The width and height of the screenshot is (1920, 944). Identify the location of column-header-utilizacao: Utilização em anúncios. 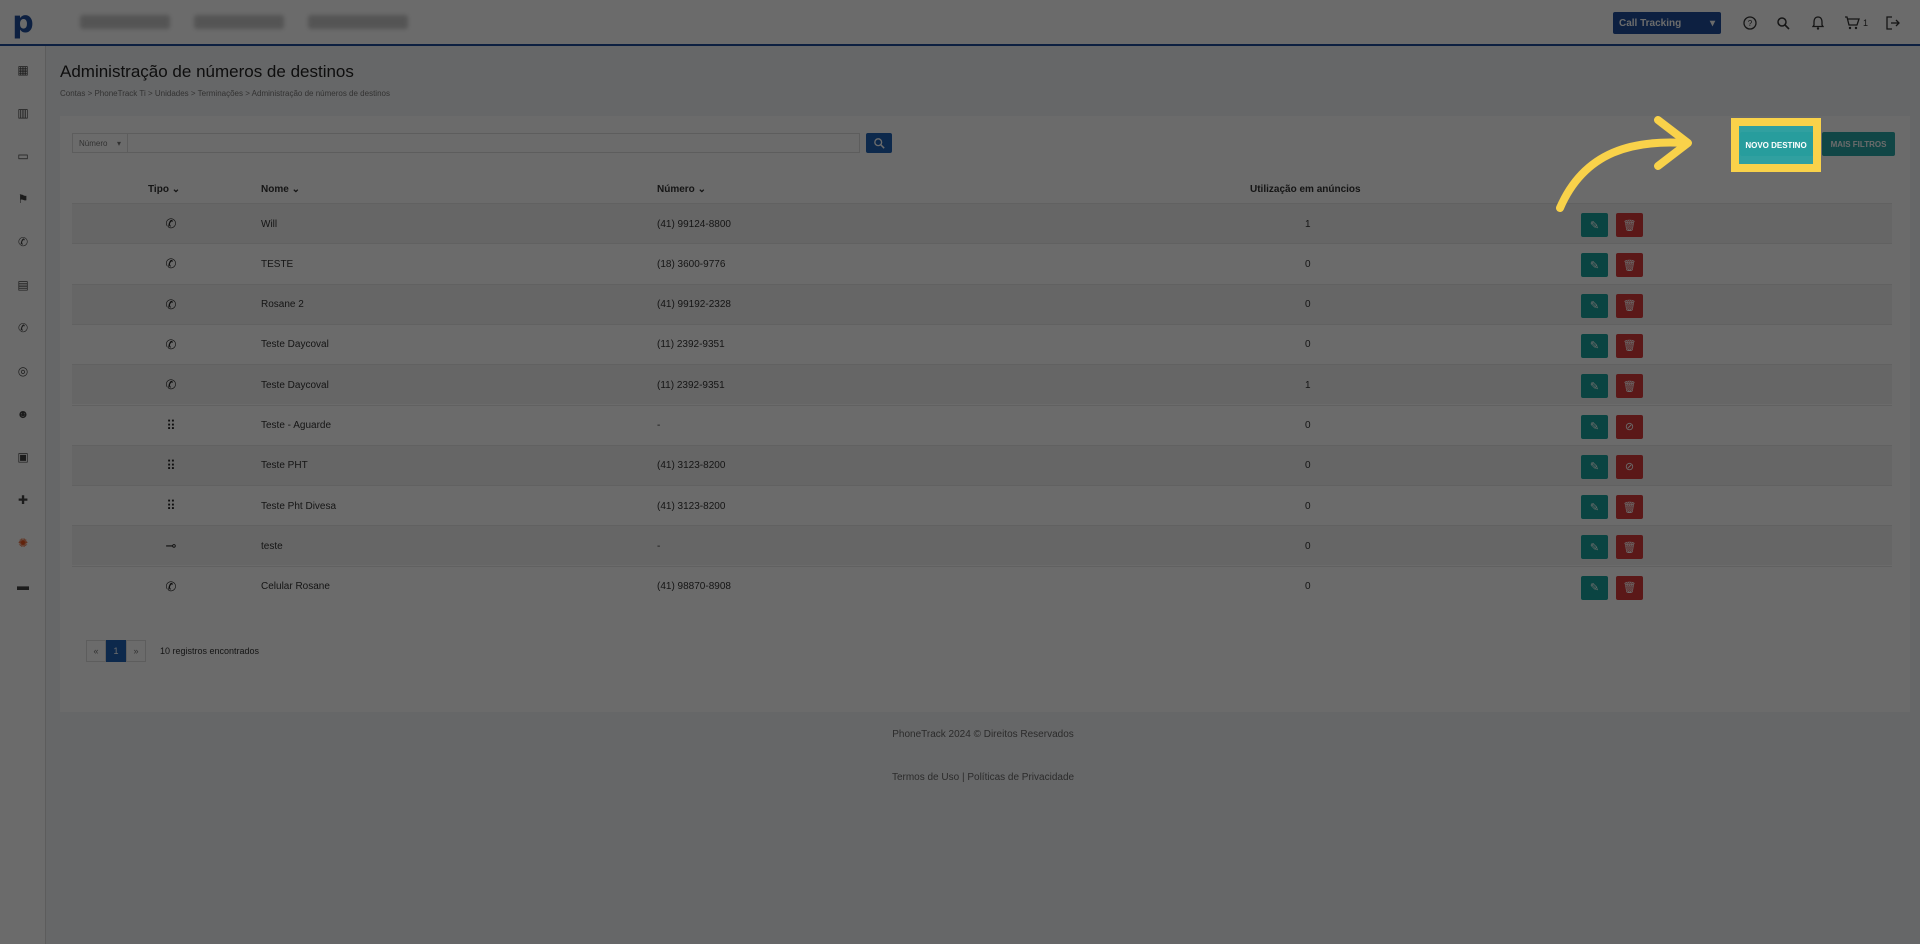
(1305, 189).